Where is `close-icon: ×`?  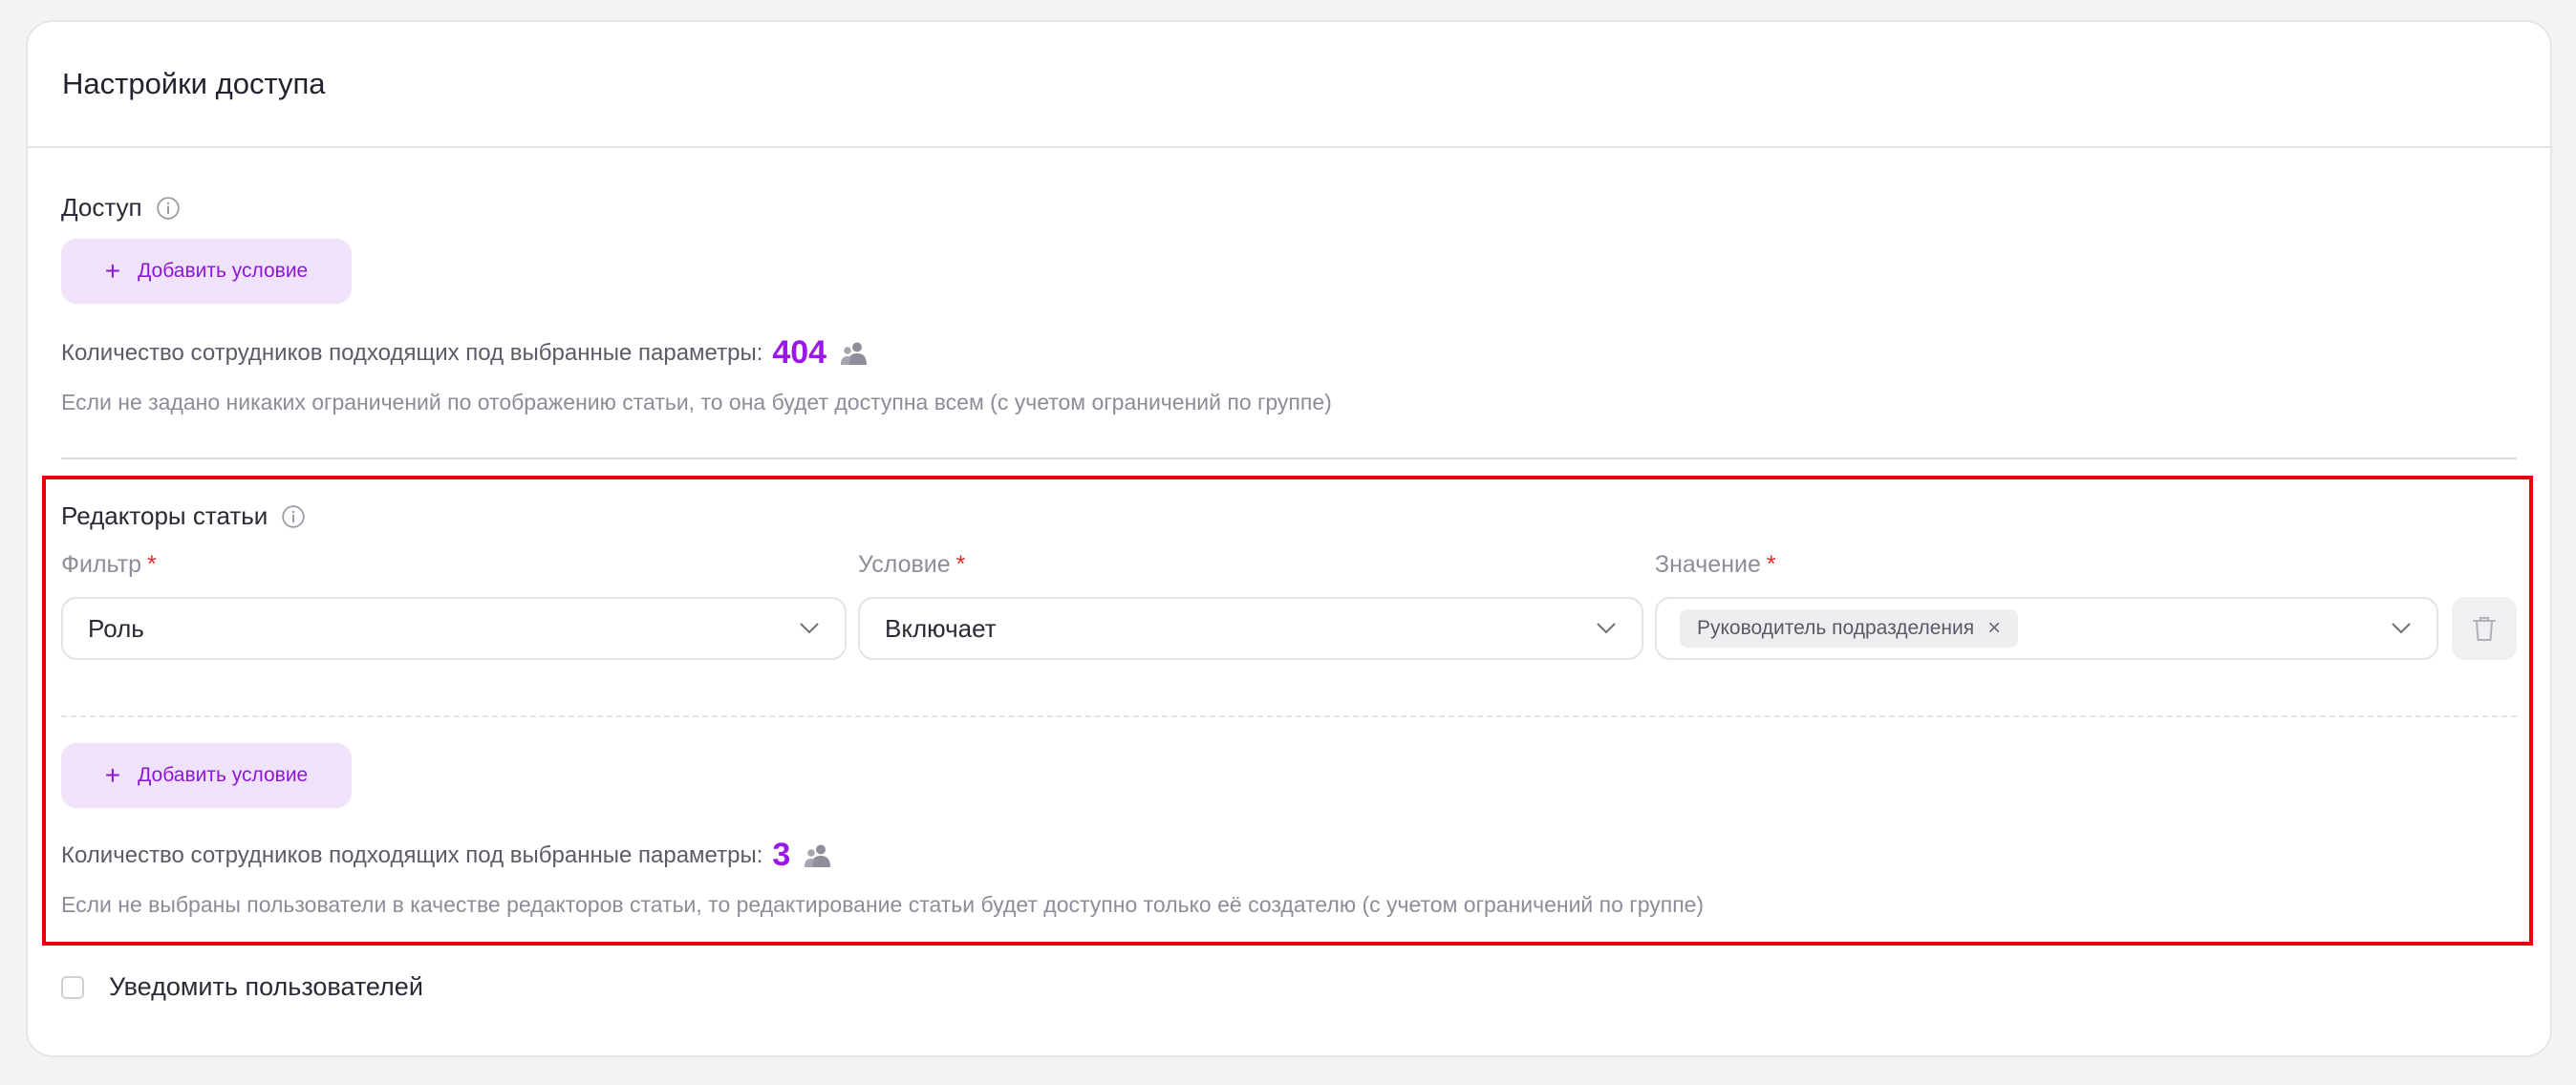
close-icon: × is located at coordinates (1994, 628).